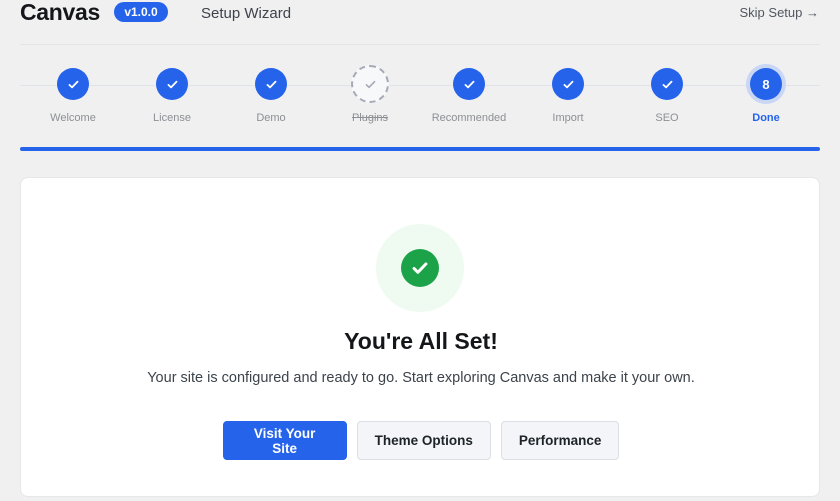  I want to click on completion-title: You're All Set!, so click(421, 341).